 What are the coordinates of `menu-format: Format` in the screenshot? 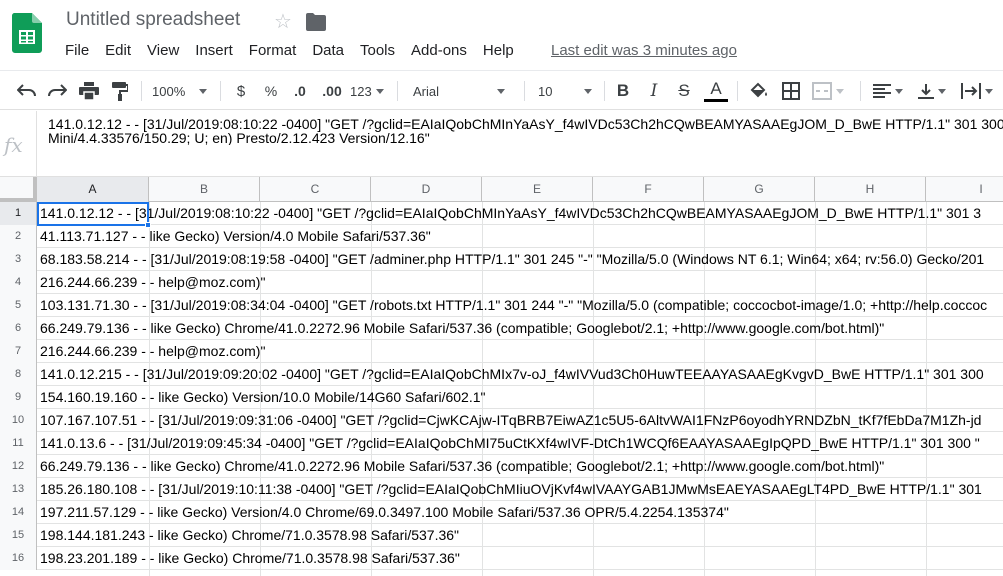 It's located at (273, 50).